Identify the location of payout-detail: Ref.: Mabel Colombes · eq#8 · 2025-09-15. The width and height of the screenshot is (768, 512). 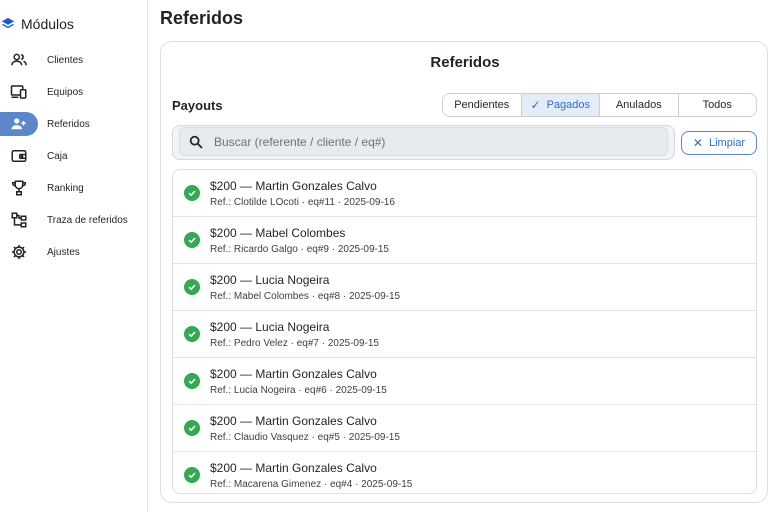
(305, 296).